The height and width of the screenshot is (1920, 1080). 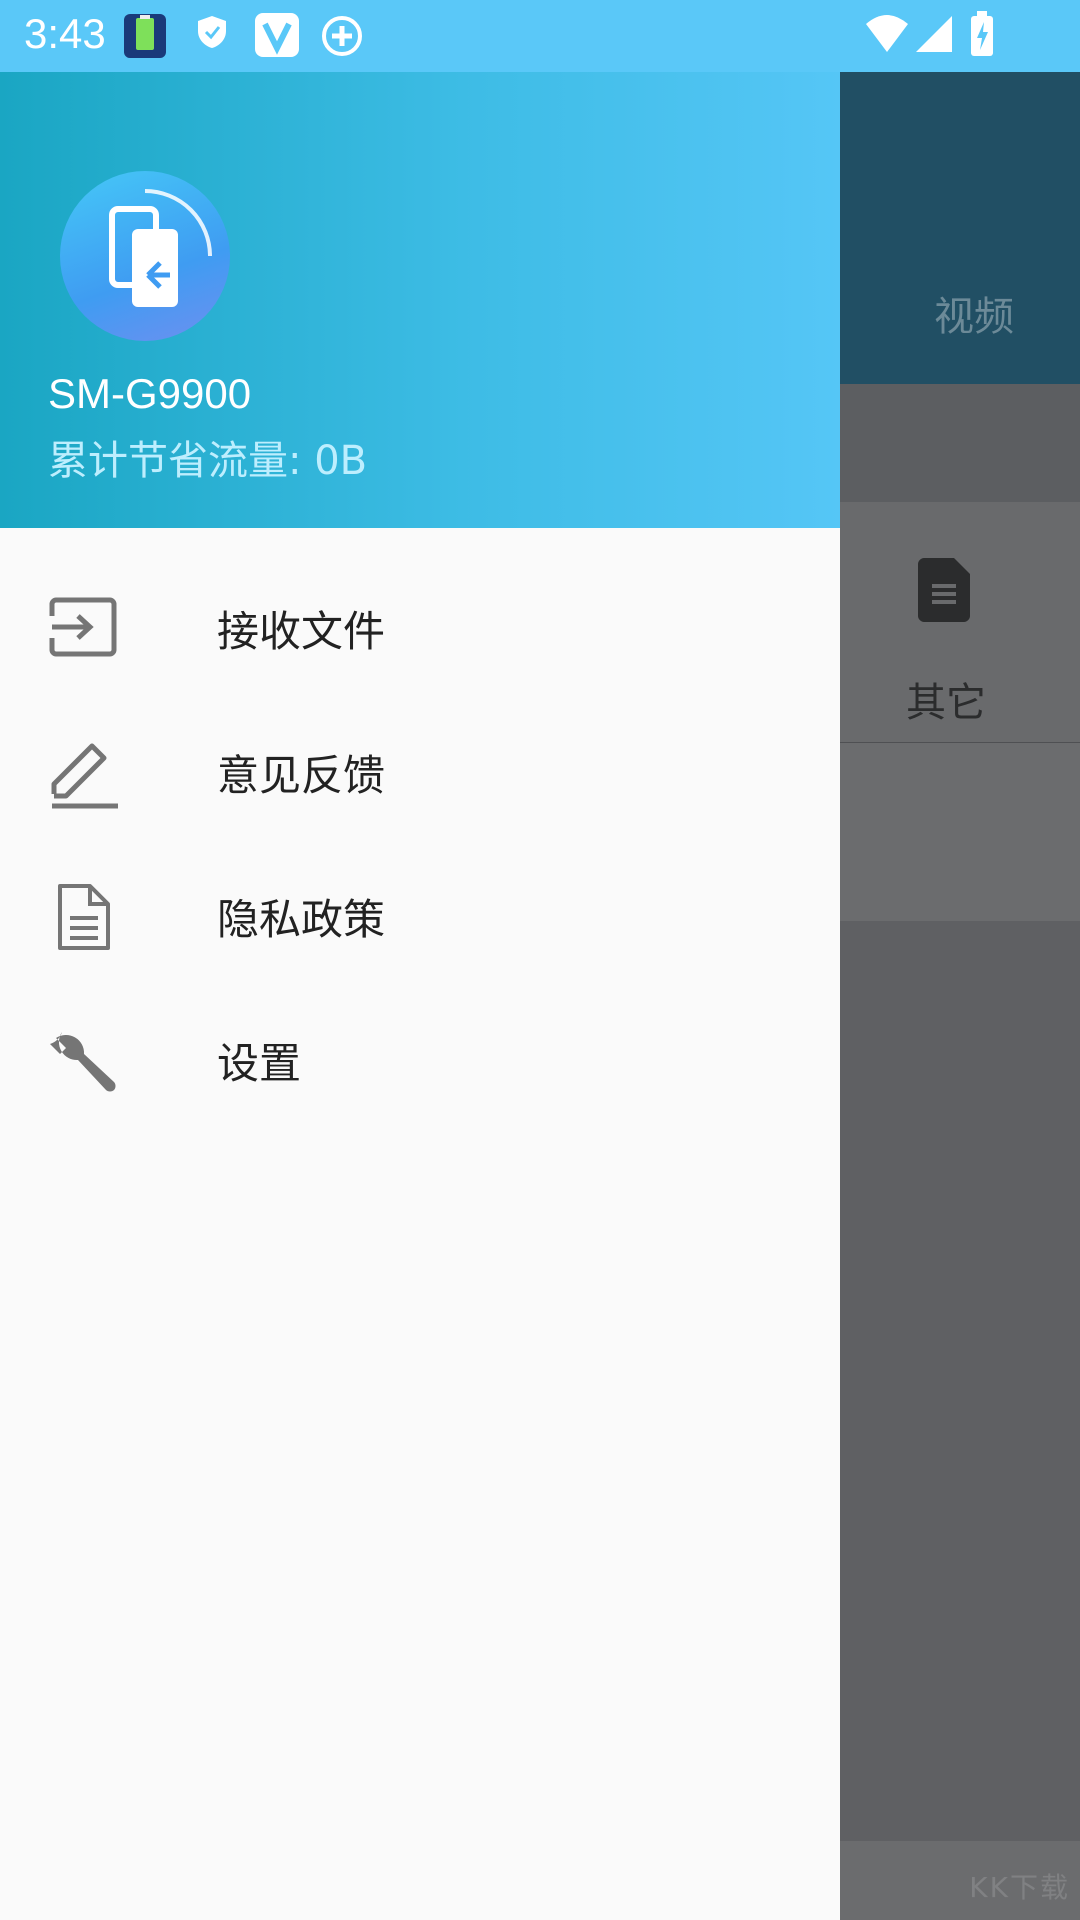 I want to click on menu-item-feedback: 意见反馈, so click(x=420, y=784).